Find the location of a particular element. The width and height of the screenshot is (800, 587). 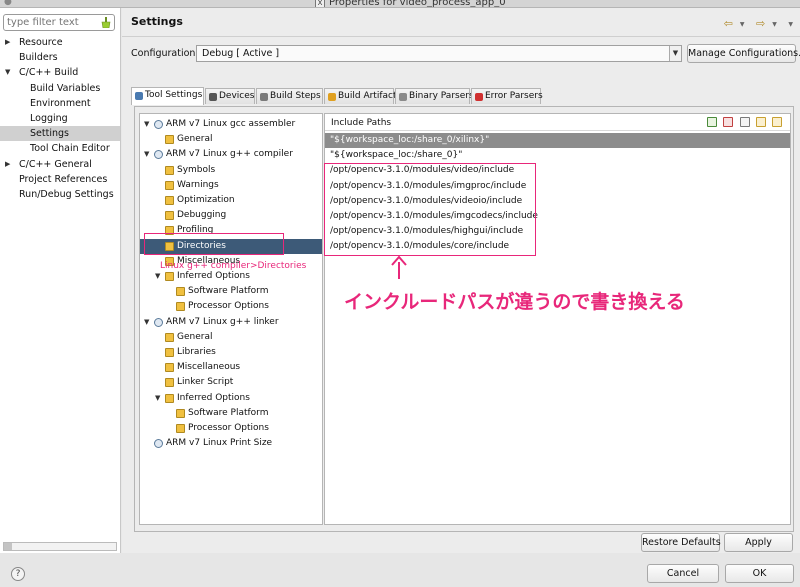

tree-item-label: General is located at coordinates (195, 336).